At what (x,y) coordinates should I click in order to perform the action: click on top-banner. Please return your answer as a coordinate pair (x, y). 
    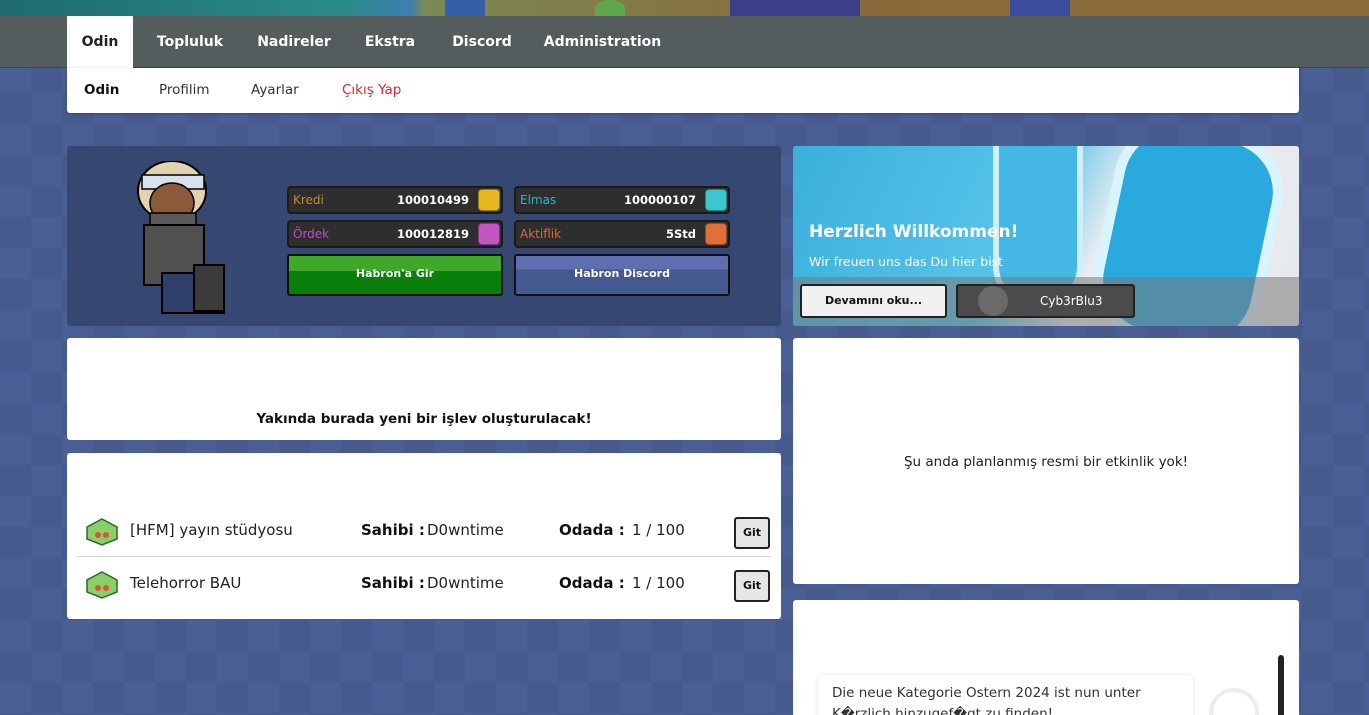
    Looking at the image, I should click on (684, 8).